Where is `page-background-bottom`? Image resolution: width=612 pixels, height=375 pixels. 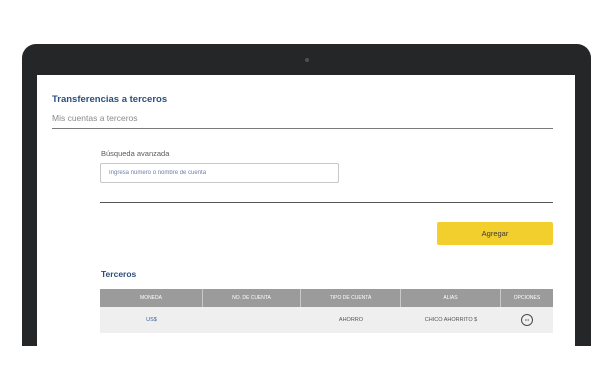 page-background-bottom is located at coordinates (306, 360).